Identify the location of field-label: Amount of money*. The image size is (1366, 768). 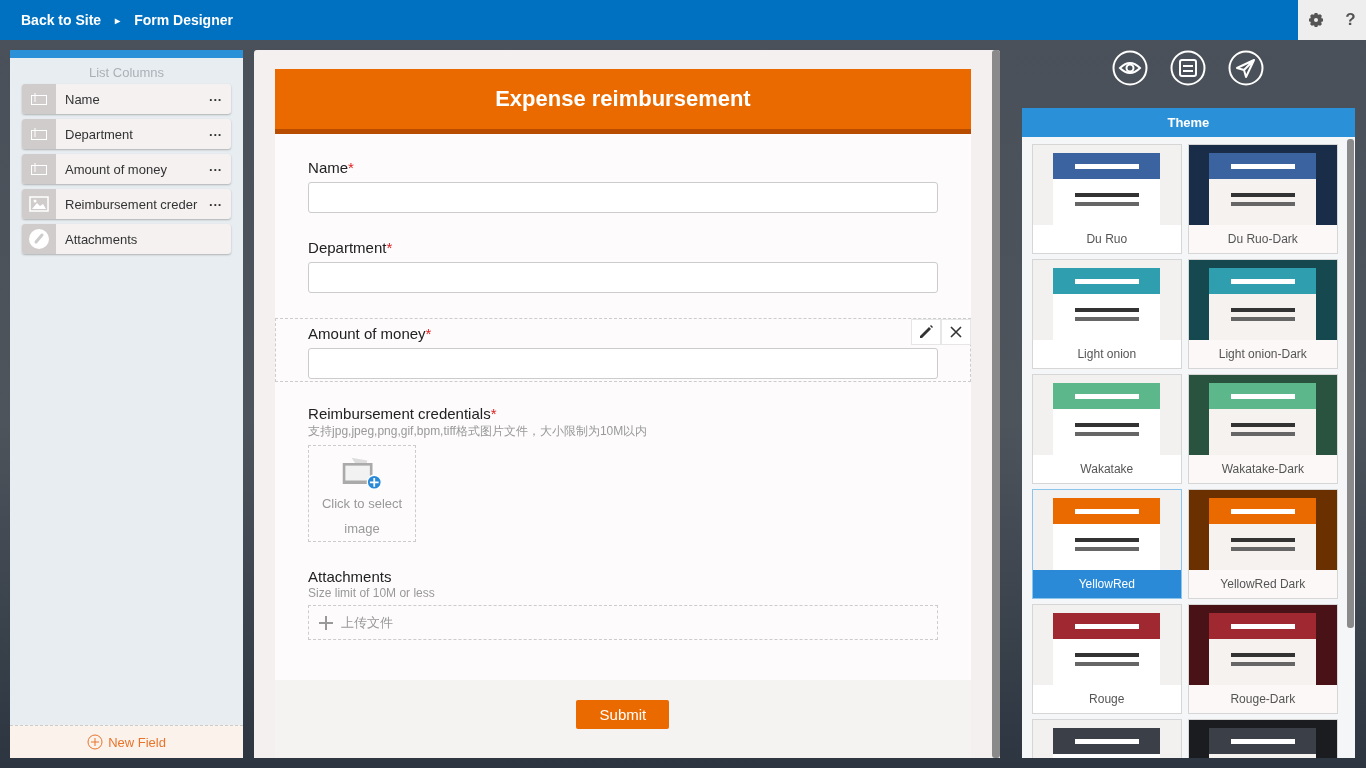
(370, 333).